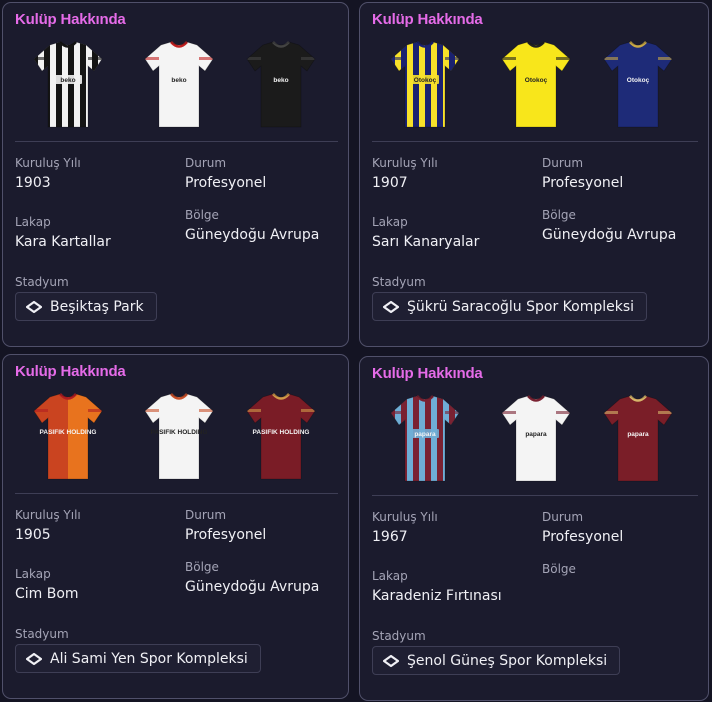  I want to click on away-kit-jersey-icon: beko, so click(179, 85).